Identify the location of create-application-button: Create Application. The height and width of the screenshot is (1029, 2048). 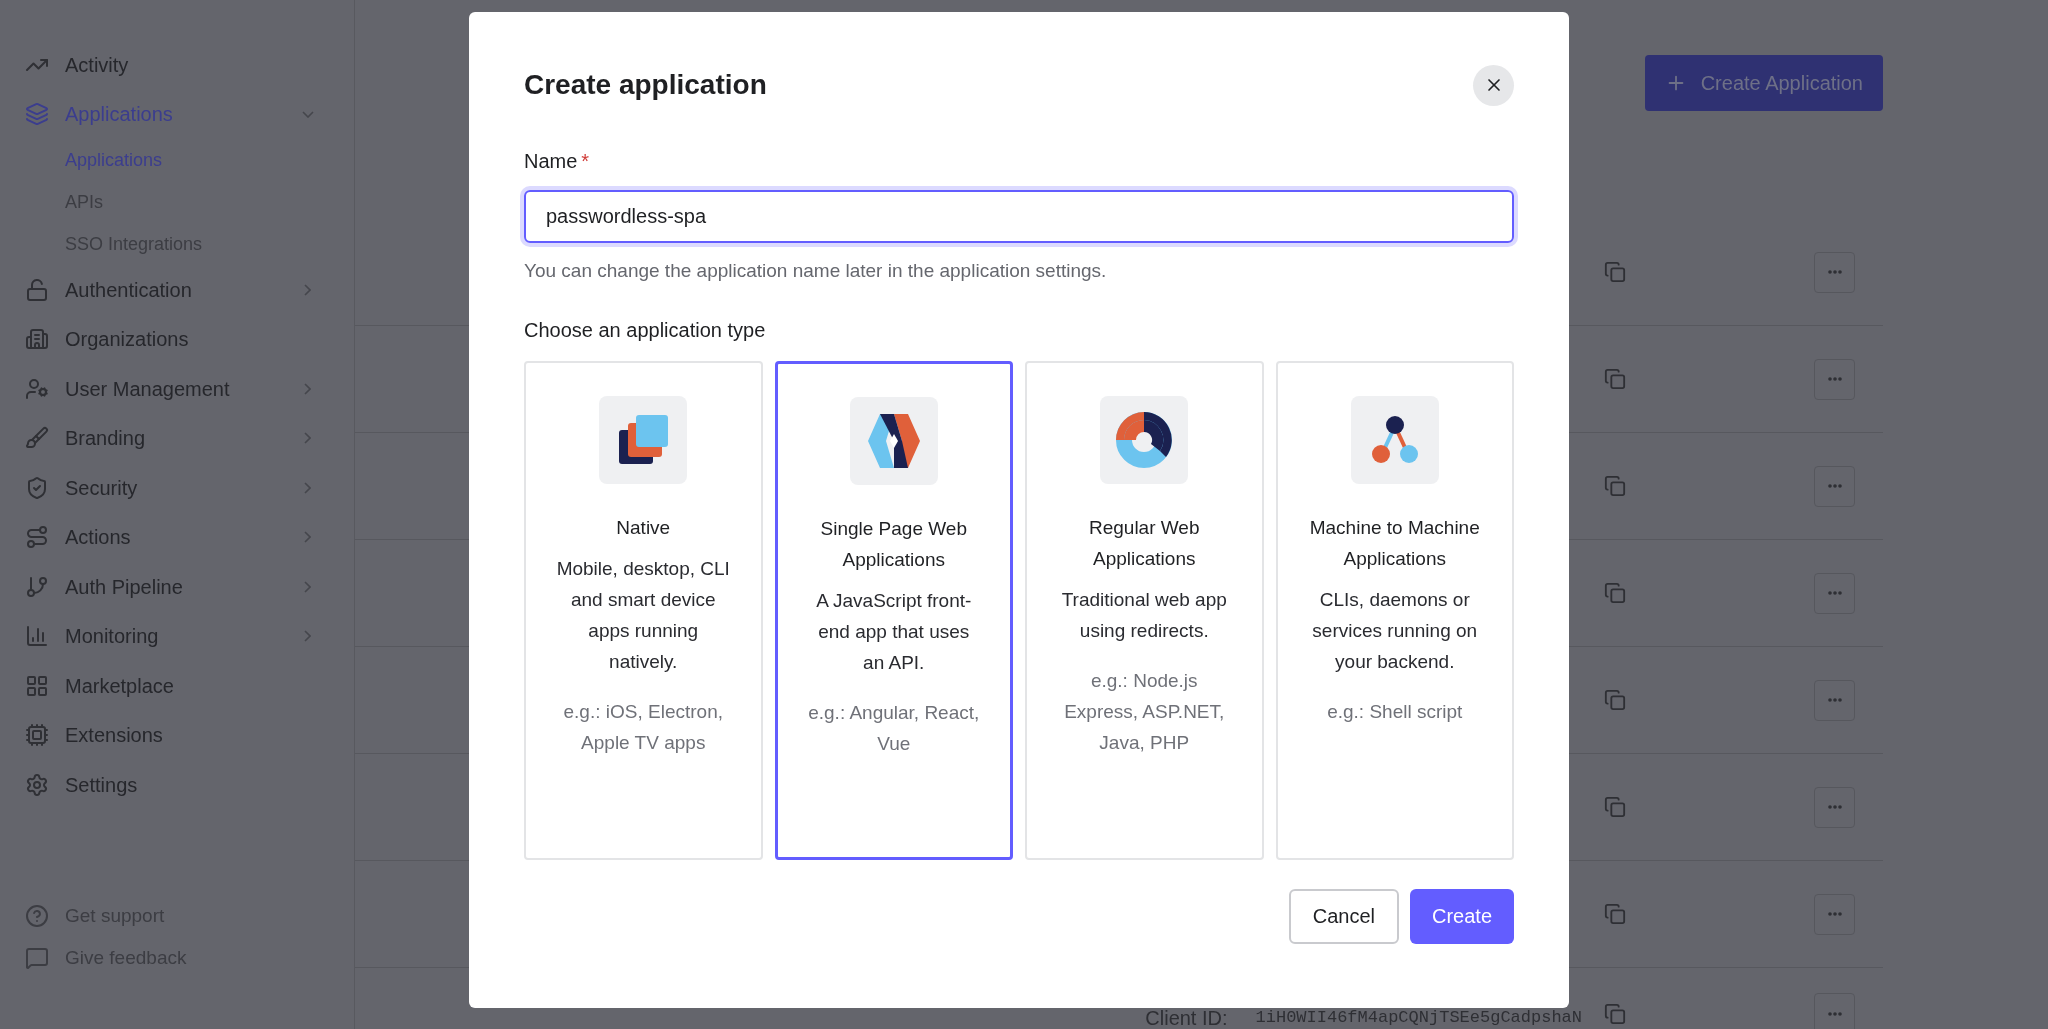
(1763, 83).